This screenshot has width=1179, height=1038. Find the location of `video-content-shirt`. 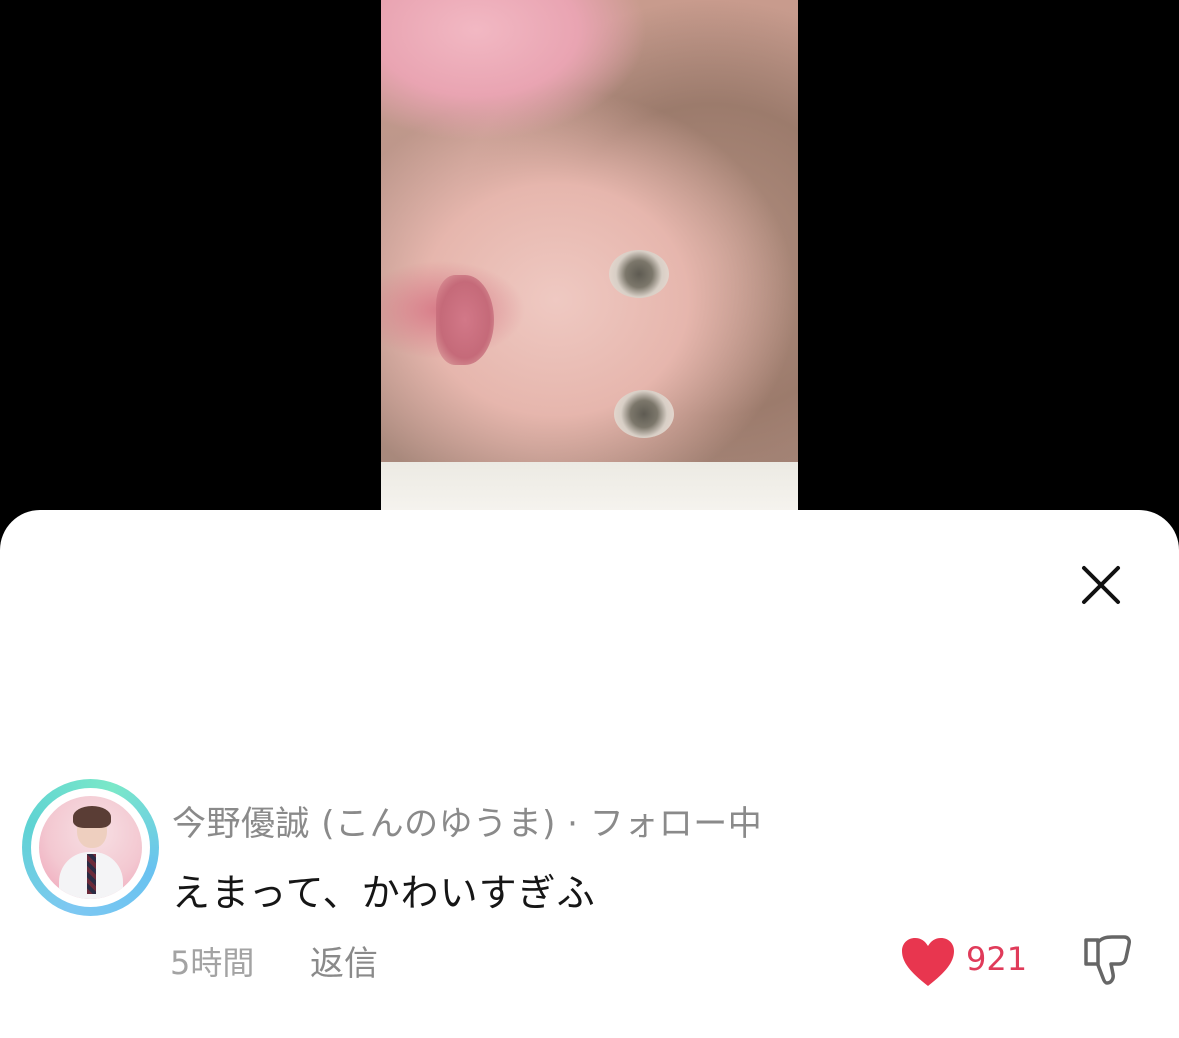

video-content-shirt is located at coordinates (589, 486).